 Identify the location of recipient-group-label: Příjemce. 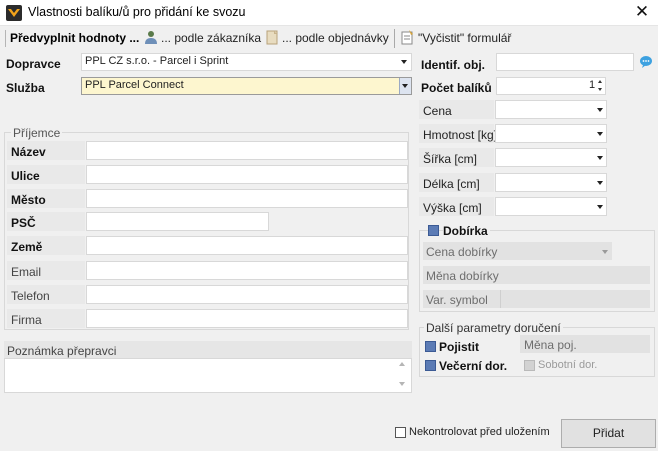
(37, 133).